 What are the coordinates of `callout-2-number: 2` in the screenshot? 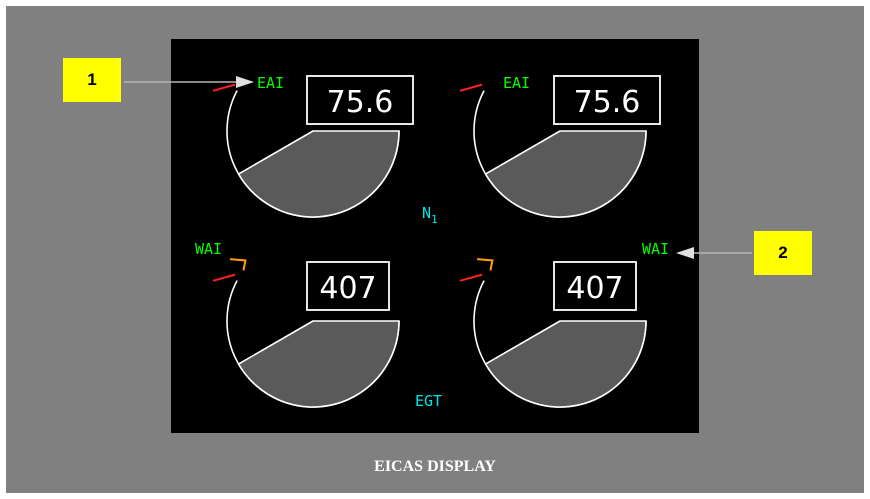 It's located at (783, 252).